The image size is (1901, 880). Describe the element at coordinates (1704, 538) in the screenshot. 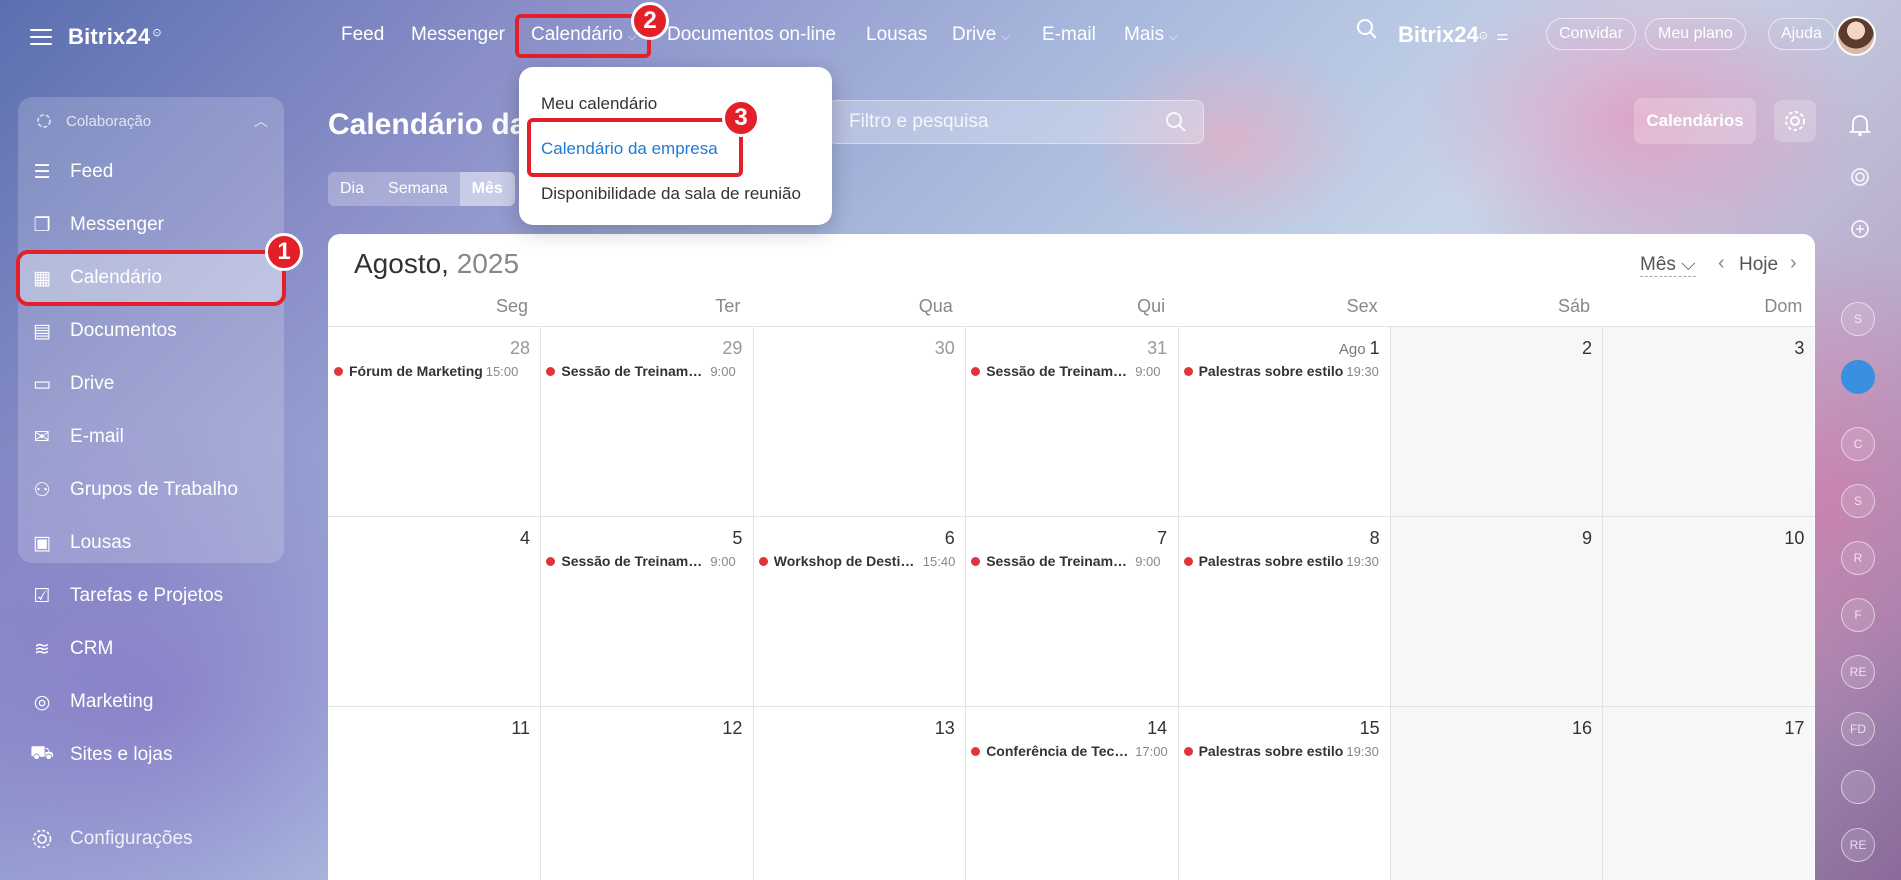

I see `day-cell-number: 10` at that location.